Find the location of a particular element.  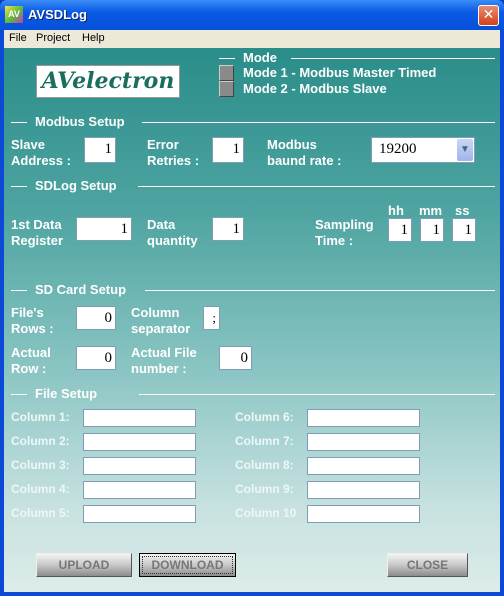

column-9-input is located at coordinates (363, 490).